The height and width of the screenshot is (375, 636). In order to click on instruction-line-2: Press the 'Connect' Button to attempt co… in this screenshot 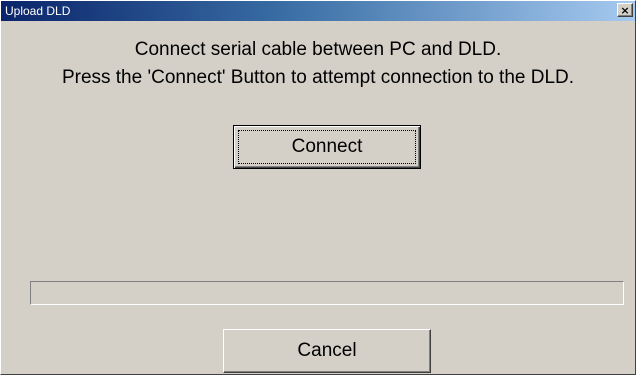, I will do `click(318, 77)`.